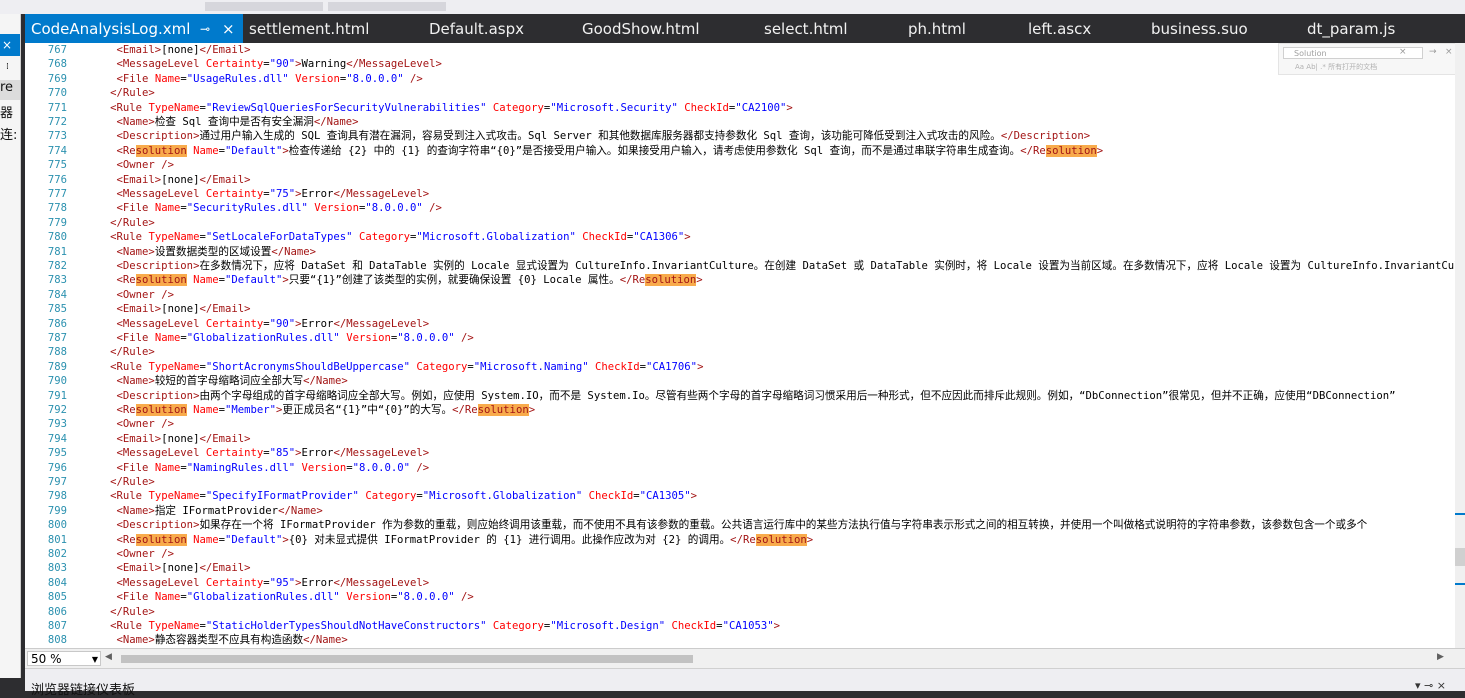  What do you see at coordinates (745, 381) in the screenshot?
I see `code-line: 790 <Name>较短的首字母缩略词应全部大写</Name>` at bounding box center [745, 381].